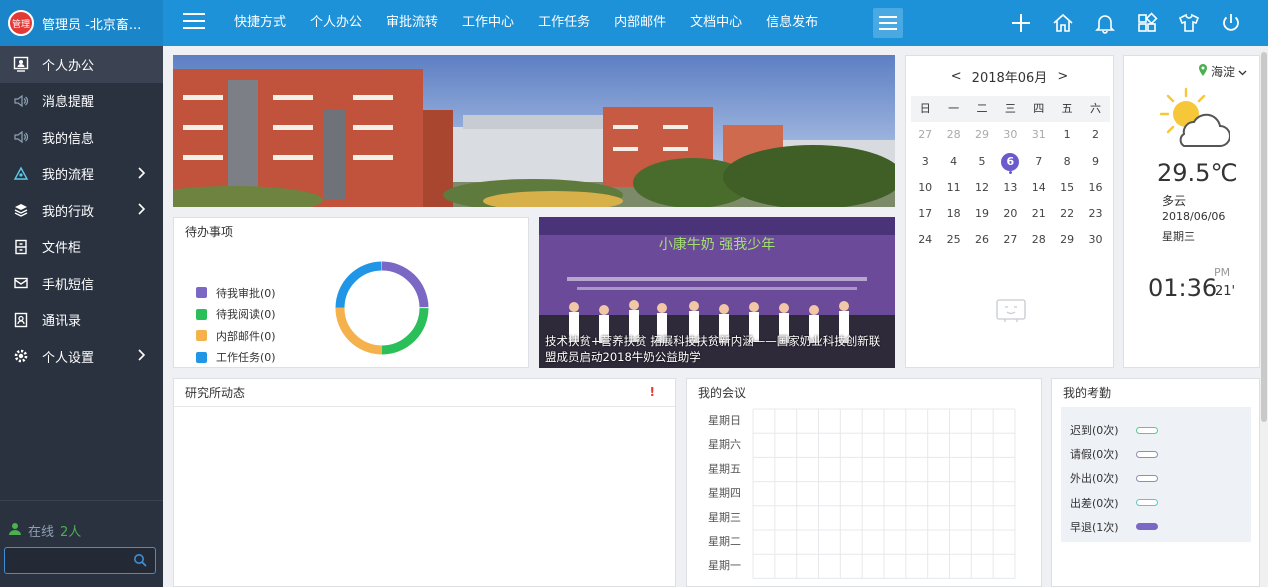 The width and height of the screenshot is (1268, 587). What do you see at coordinates (236, 315) in the screenshot?
I see `todo-item-reading: 待我阅读(0)` at bounding box center [236, 315].